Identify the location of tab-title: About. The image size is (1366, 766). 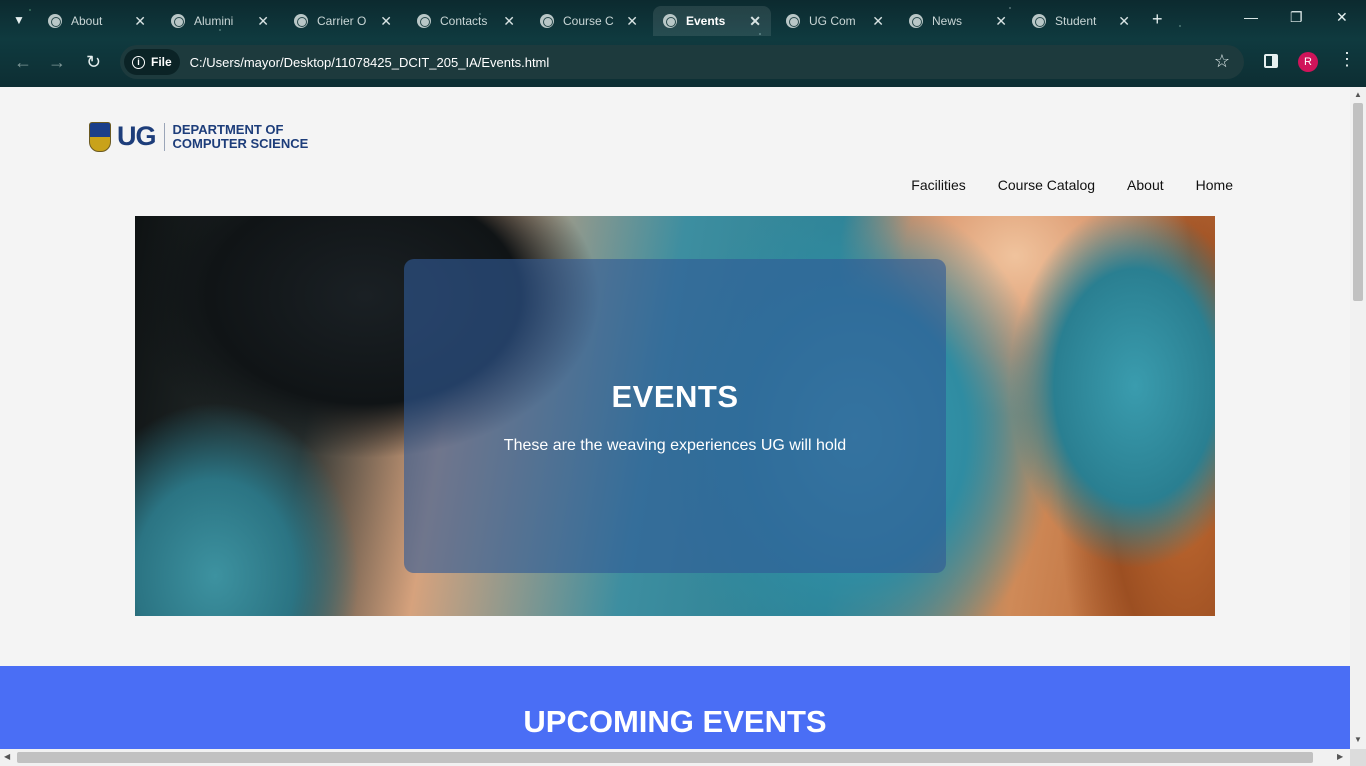
(87, 21).